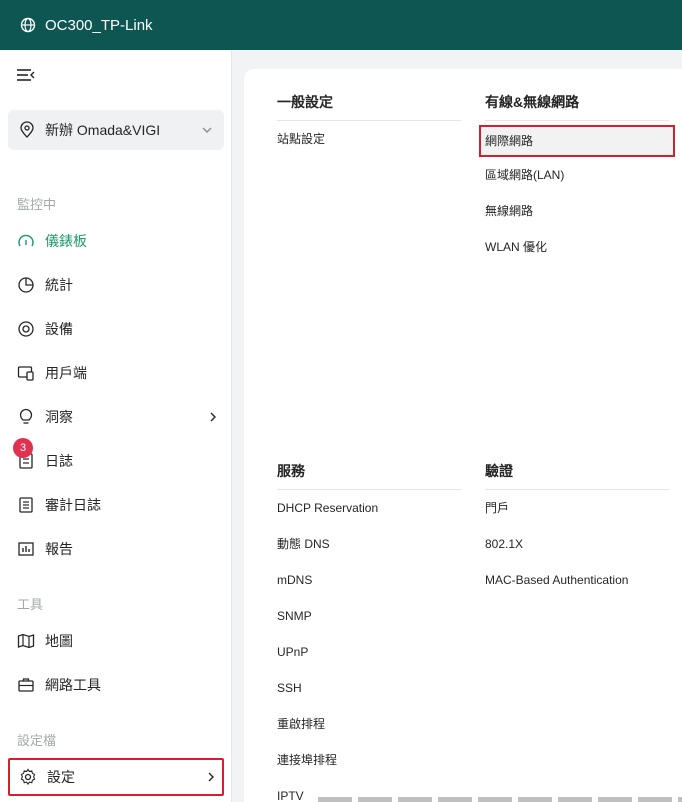 Image resolution: width=682 pixels, height=802 pixels. What do you see at coordinates (26, 285) in the screenshot?
I see `pie-chart-icon` at bounding box center [26, 285].